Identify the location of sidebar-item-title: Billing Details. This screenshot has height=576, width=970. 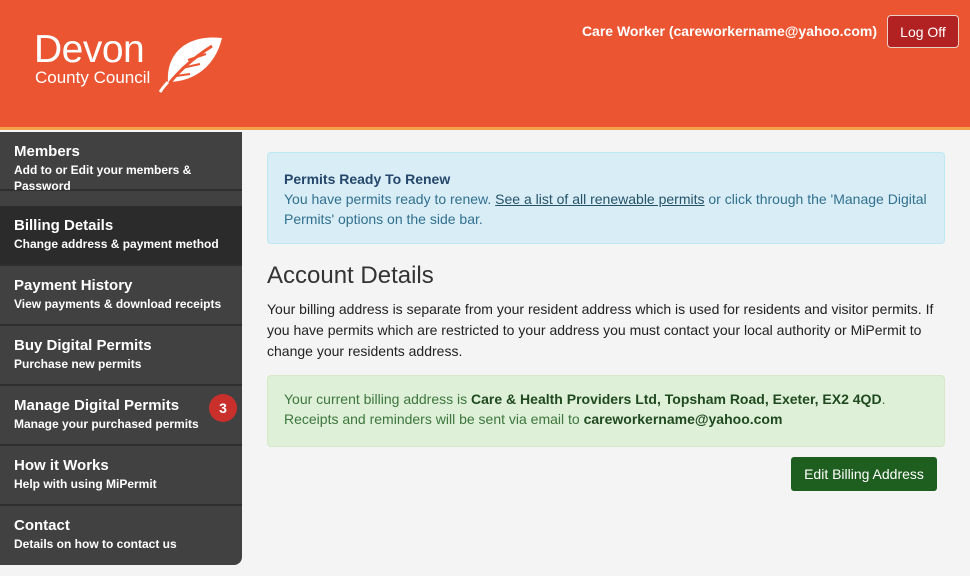
(64, 225).